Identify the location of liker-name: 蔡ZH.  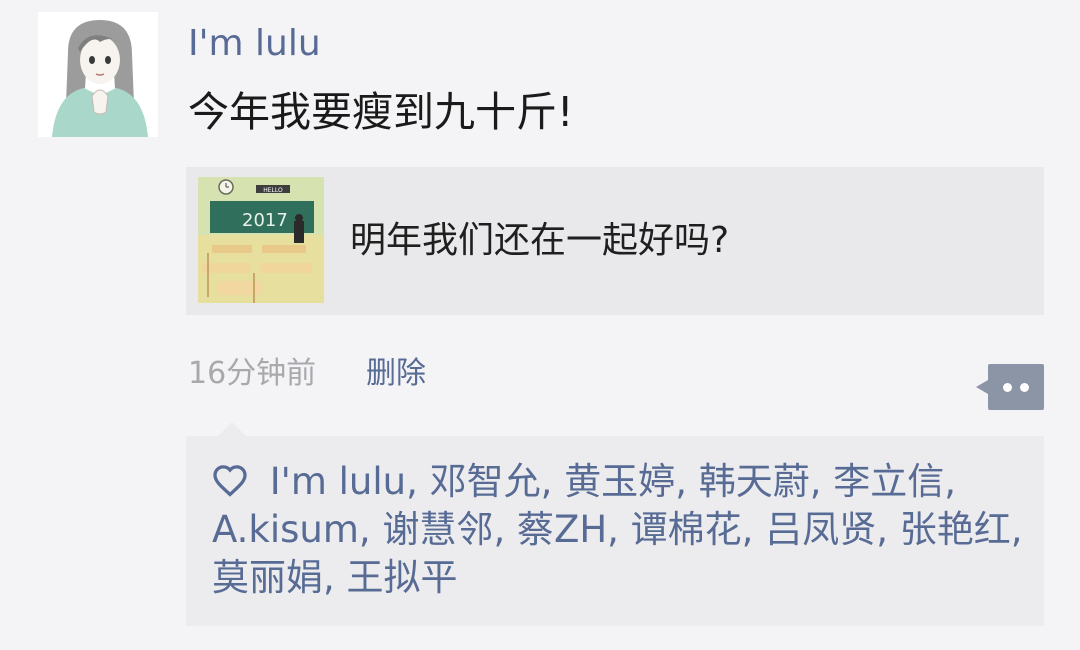
(562, 529).